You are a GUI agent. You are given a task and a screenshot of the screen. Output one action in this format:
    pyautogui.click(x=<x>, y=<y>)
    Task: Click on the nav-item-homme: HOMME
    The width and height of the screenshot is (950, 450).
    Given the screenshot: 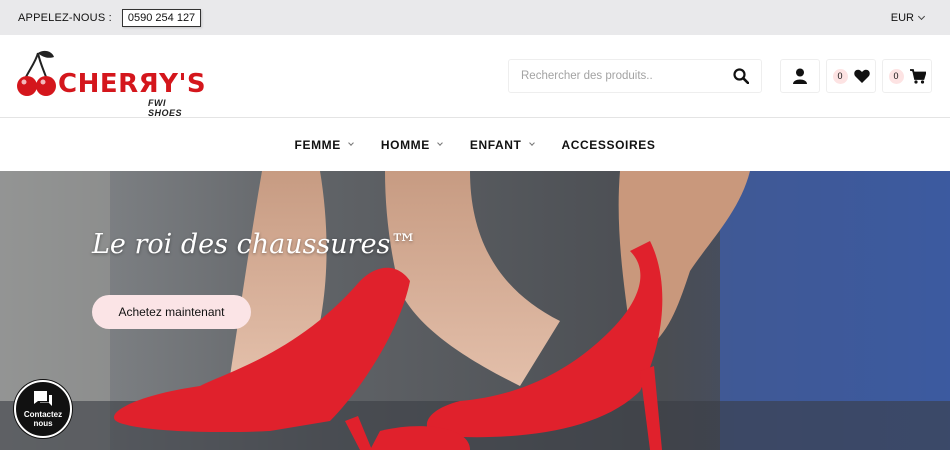 What is the action you would take?
    pyautogui.click(x=411, y=144)
    